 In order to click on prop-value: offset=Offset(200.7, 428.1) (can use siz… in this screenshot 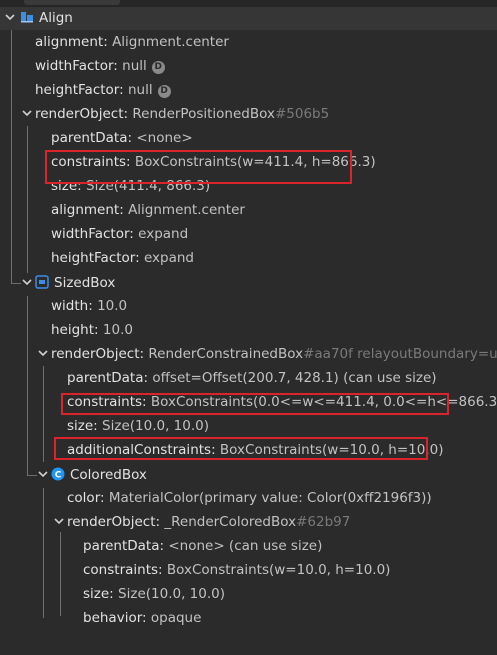, I will do `click(294, 378)`.